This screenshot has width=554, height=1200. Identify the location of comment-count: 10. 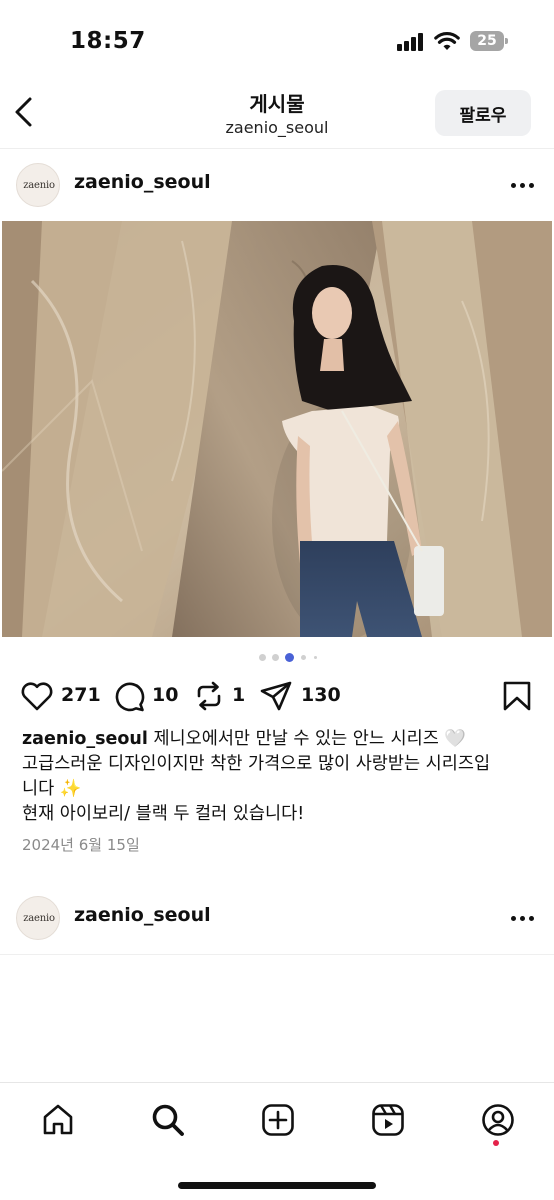
(165, 695).